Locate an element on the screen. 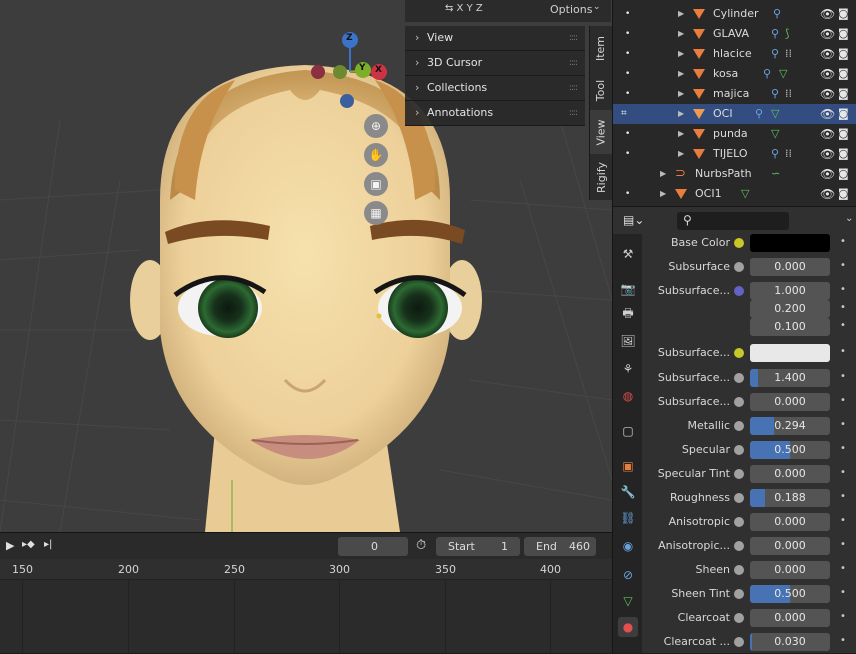 The image size is (856, 654). camera-view-icon: ▣ is located at coordinates (376, 184).